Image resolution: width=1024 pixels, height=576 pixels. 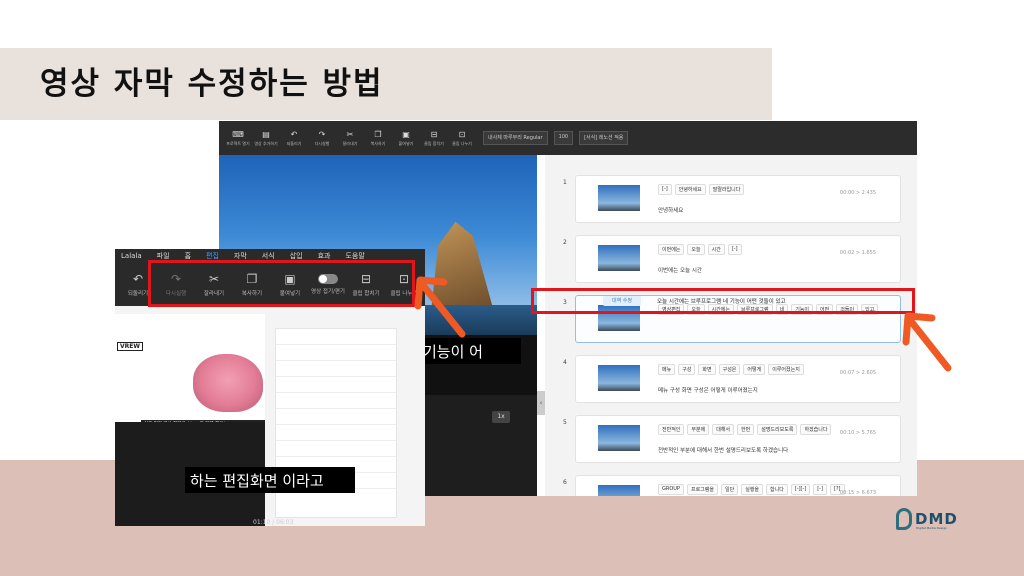 I want to click on inset-subtitle: 하는 편집화면 이라고, so click(x=270, y=480).